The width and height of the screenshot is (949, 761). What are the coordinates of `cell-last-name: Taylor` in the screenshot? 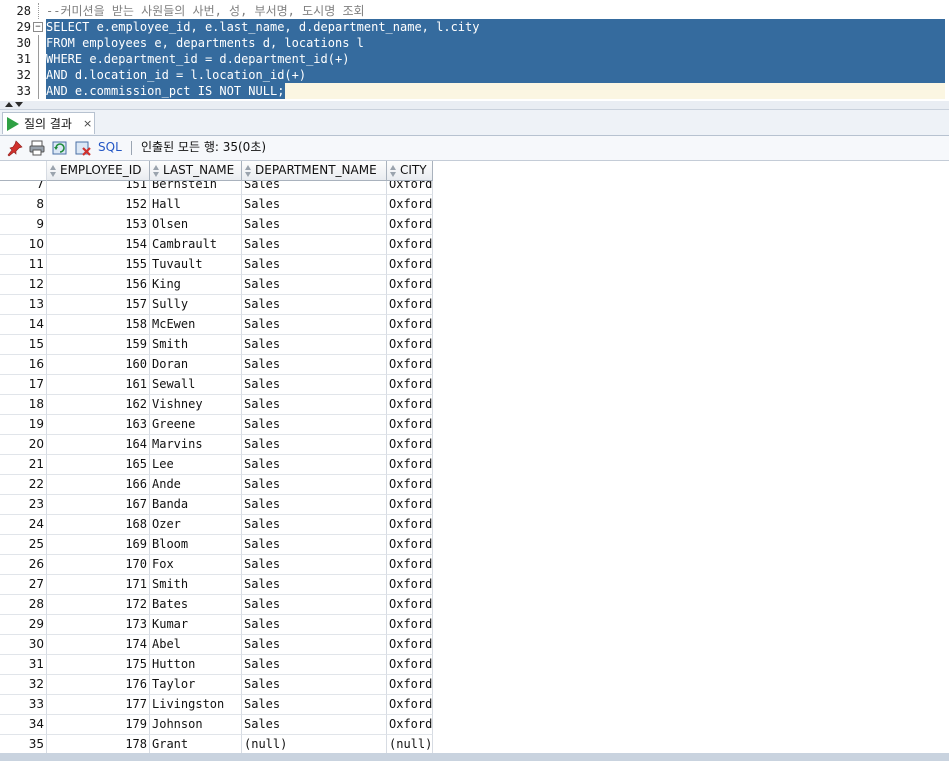 It's located at (196, 685).